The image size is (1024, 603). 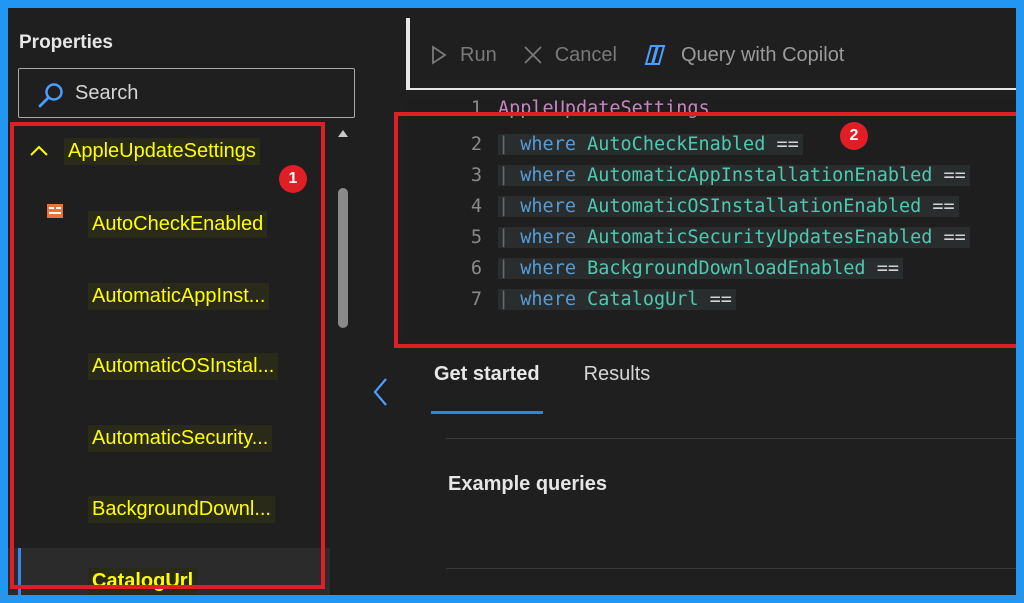 What do you see at coordinates (617, 299) in the screenshot?
I see `code-text: | where CatalogUrl ==` at bounding box center [617, 299].